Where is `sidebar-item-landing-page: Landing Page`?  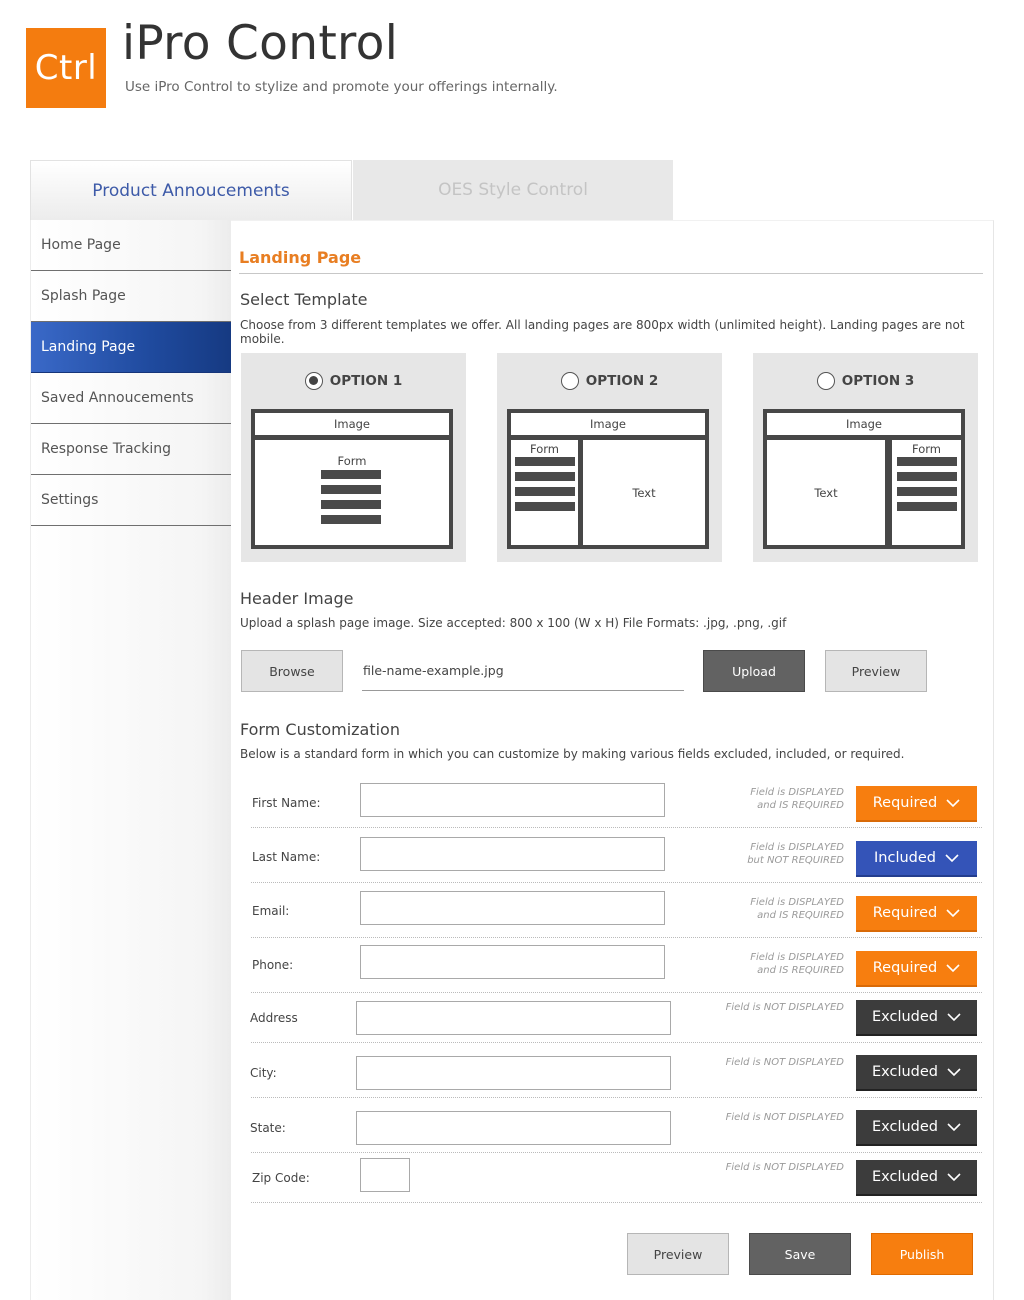 sidebar-item-landing-page: Landing Page is located at coordinates (131, 347).